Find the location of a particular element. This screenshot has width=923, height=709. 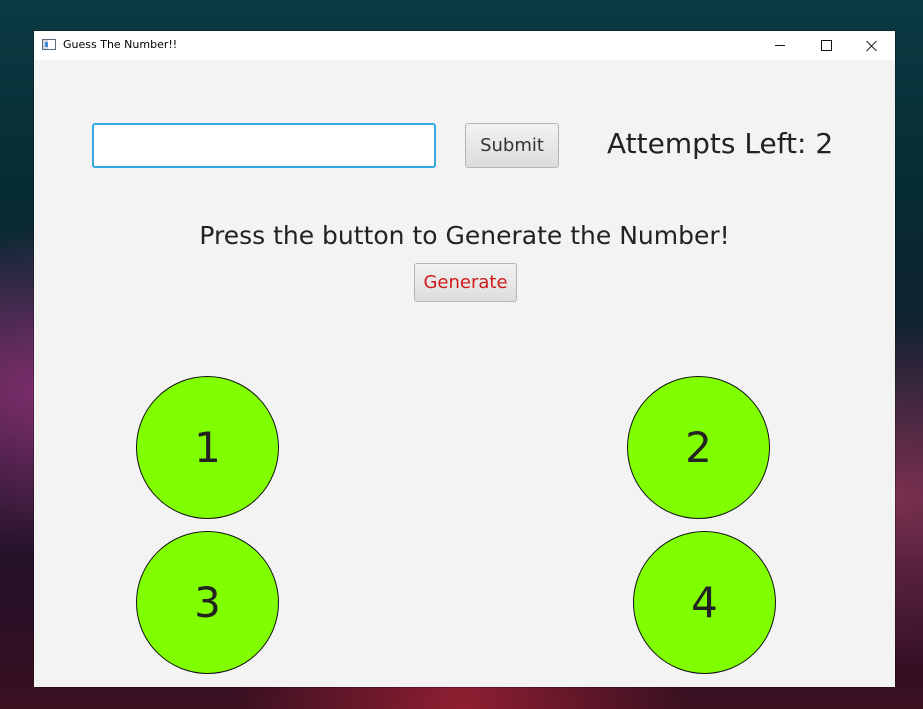

choice-circle-1: 1 is located at coordinates (207, 447).